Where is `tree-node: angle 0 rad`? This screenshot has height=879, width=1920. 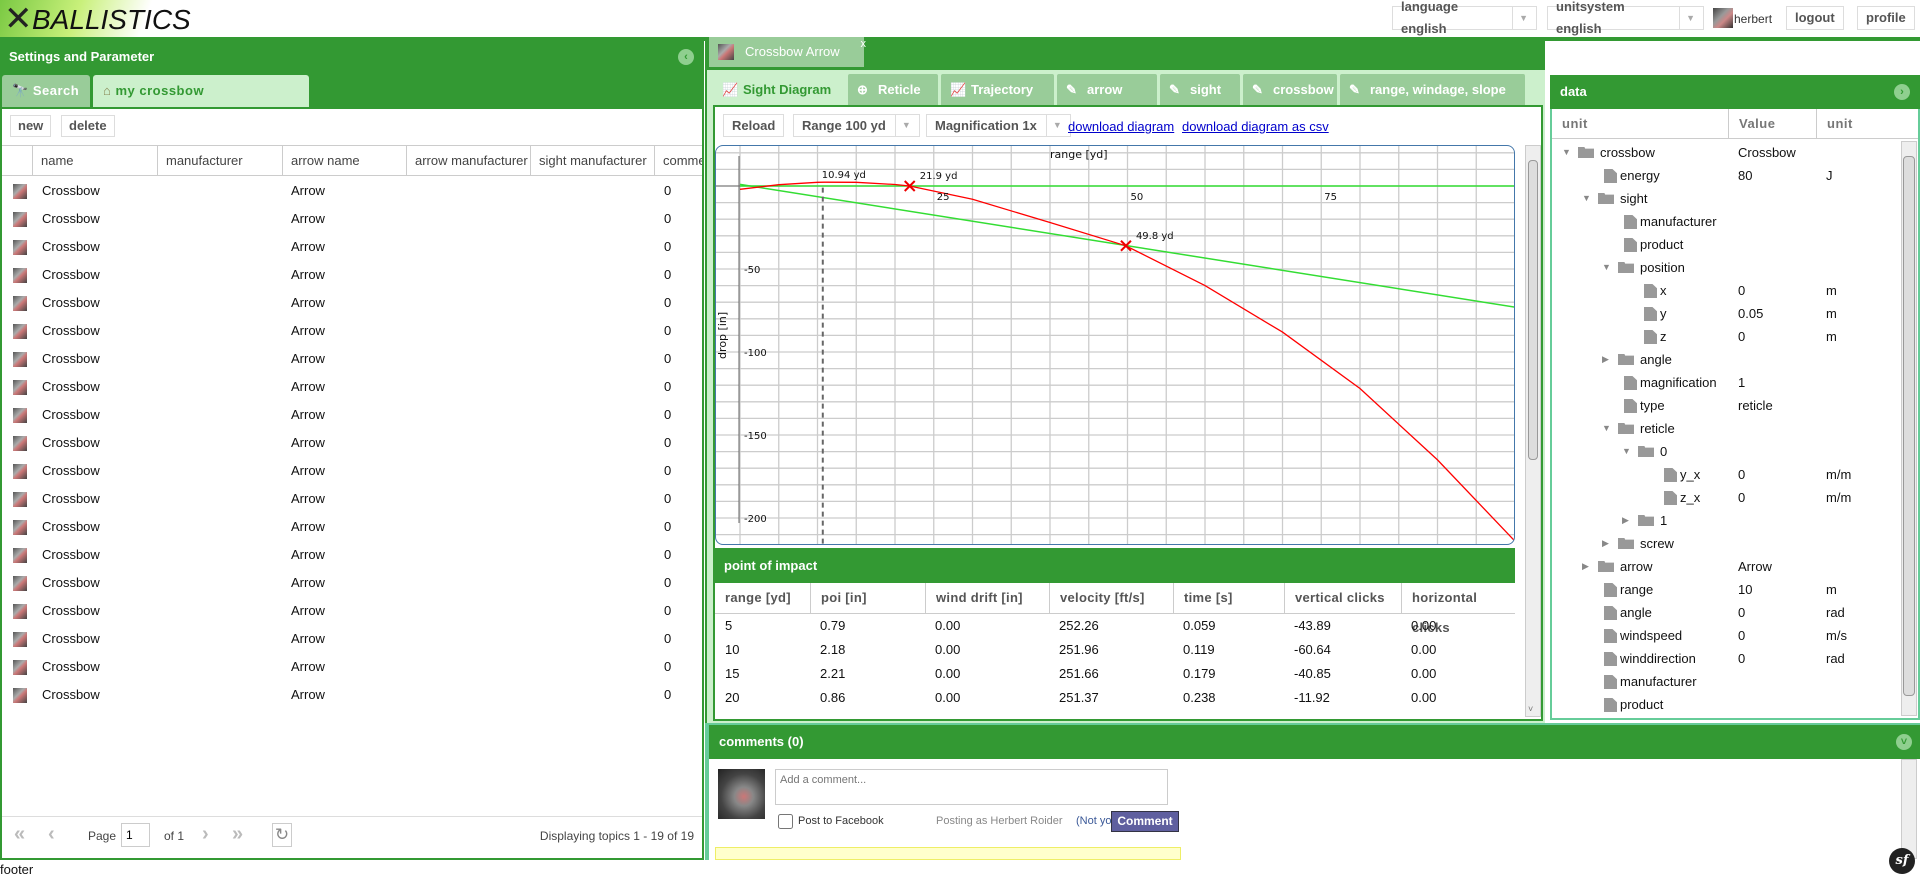 tree-node: angle 0 rad is located at coordinates (1724, 612).